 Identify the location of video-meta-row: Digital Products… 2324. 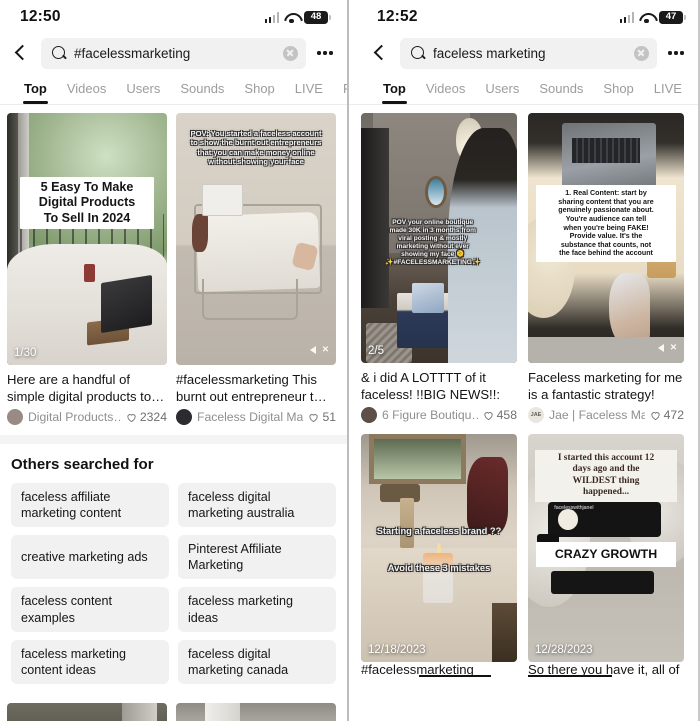
(87, 417).